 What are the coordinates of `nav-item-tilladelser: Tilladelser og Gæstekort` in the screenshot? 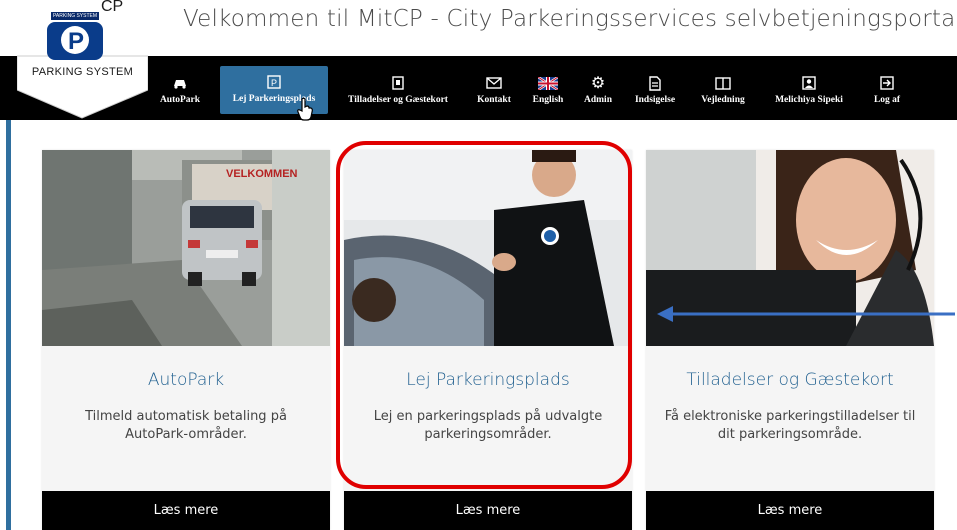 It's located at (398, 87).